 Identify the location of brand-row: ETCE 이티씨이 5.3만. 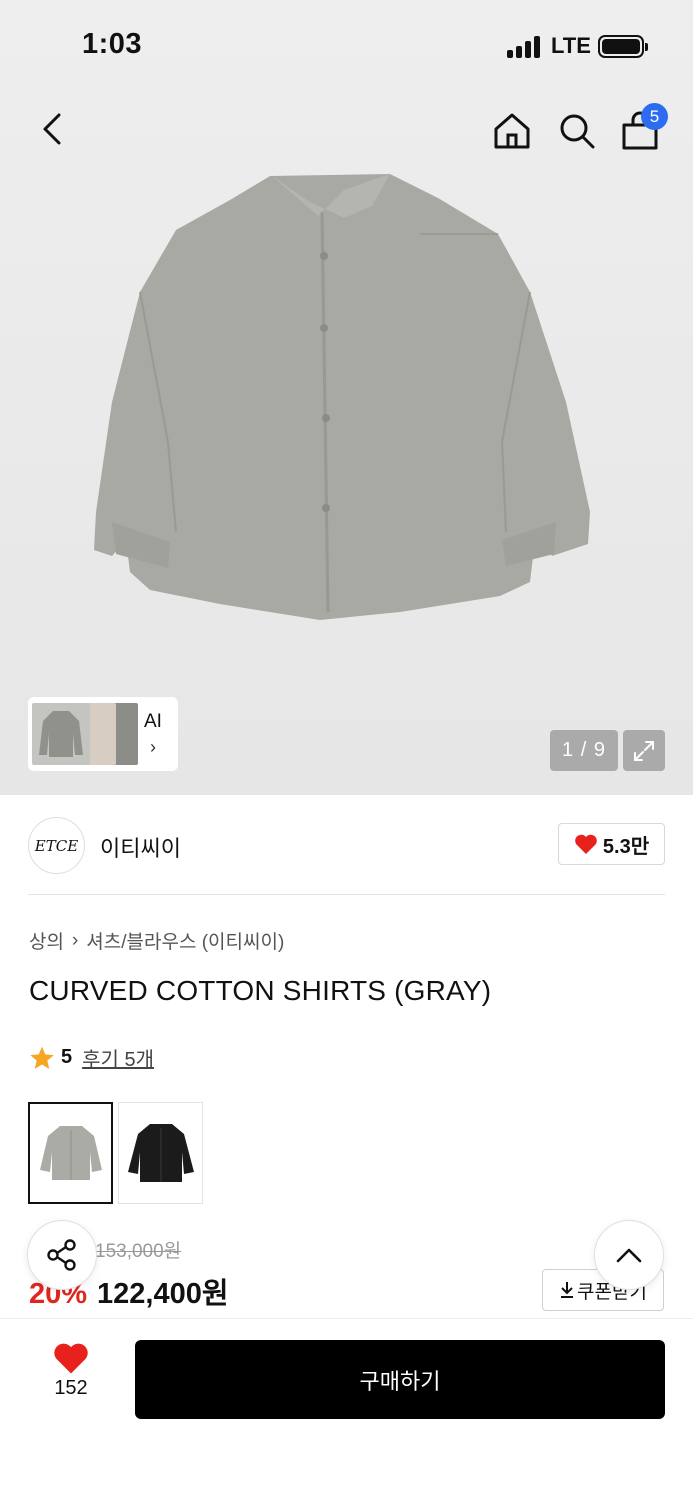
(346, 845).